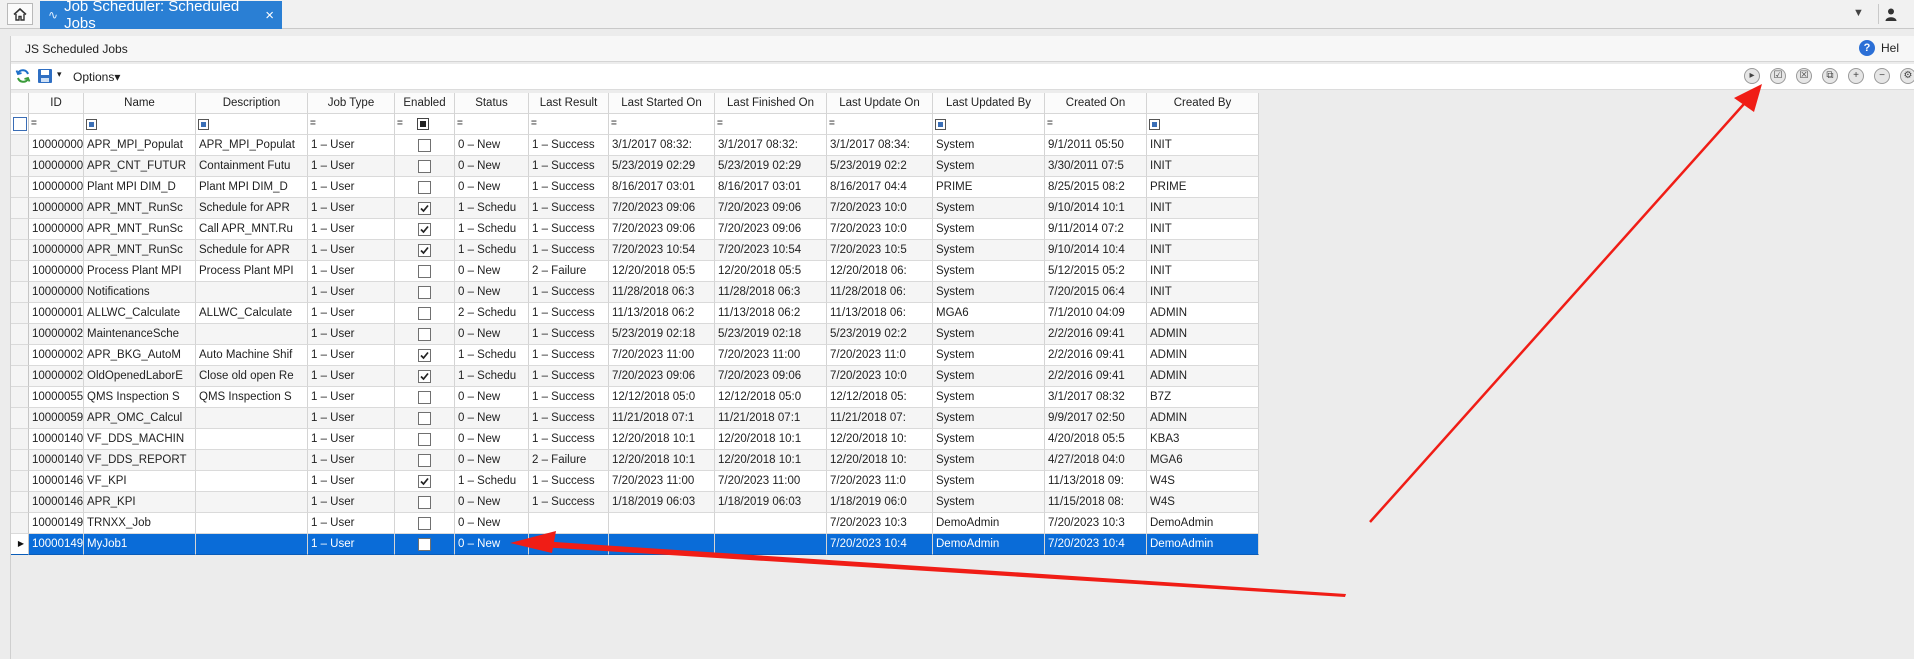  What do you see at coordinates (20, 14) in the screenshot?
I see `home-button` at bounding box center [20, 14].